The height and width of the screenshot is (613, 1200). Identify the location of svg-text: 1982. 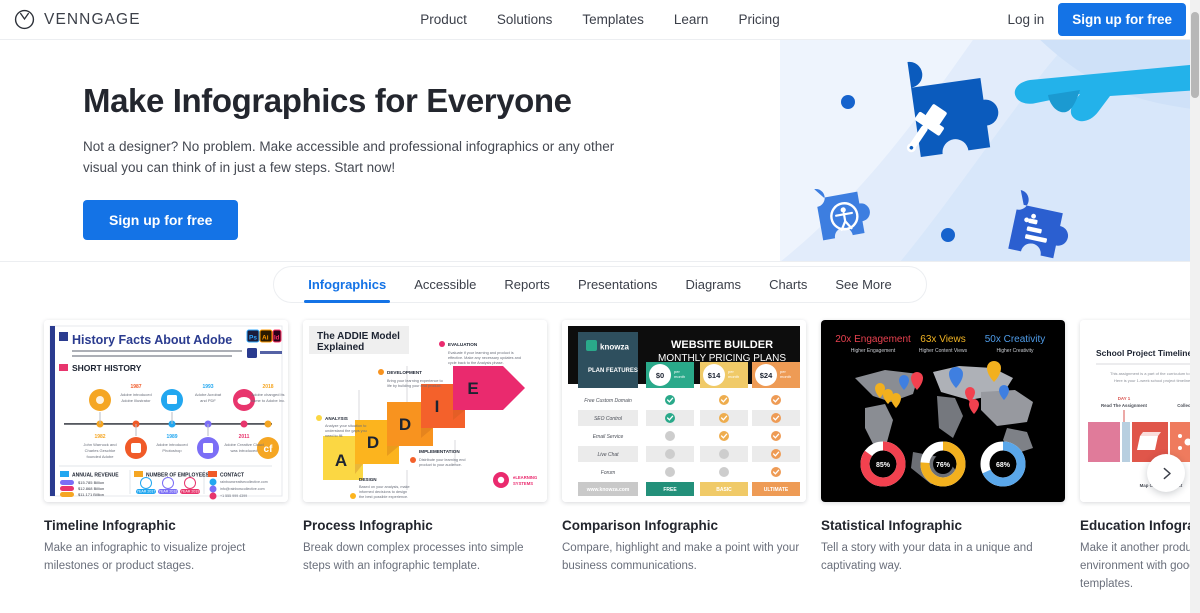
(99, 437).